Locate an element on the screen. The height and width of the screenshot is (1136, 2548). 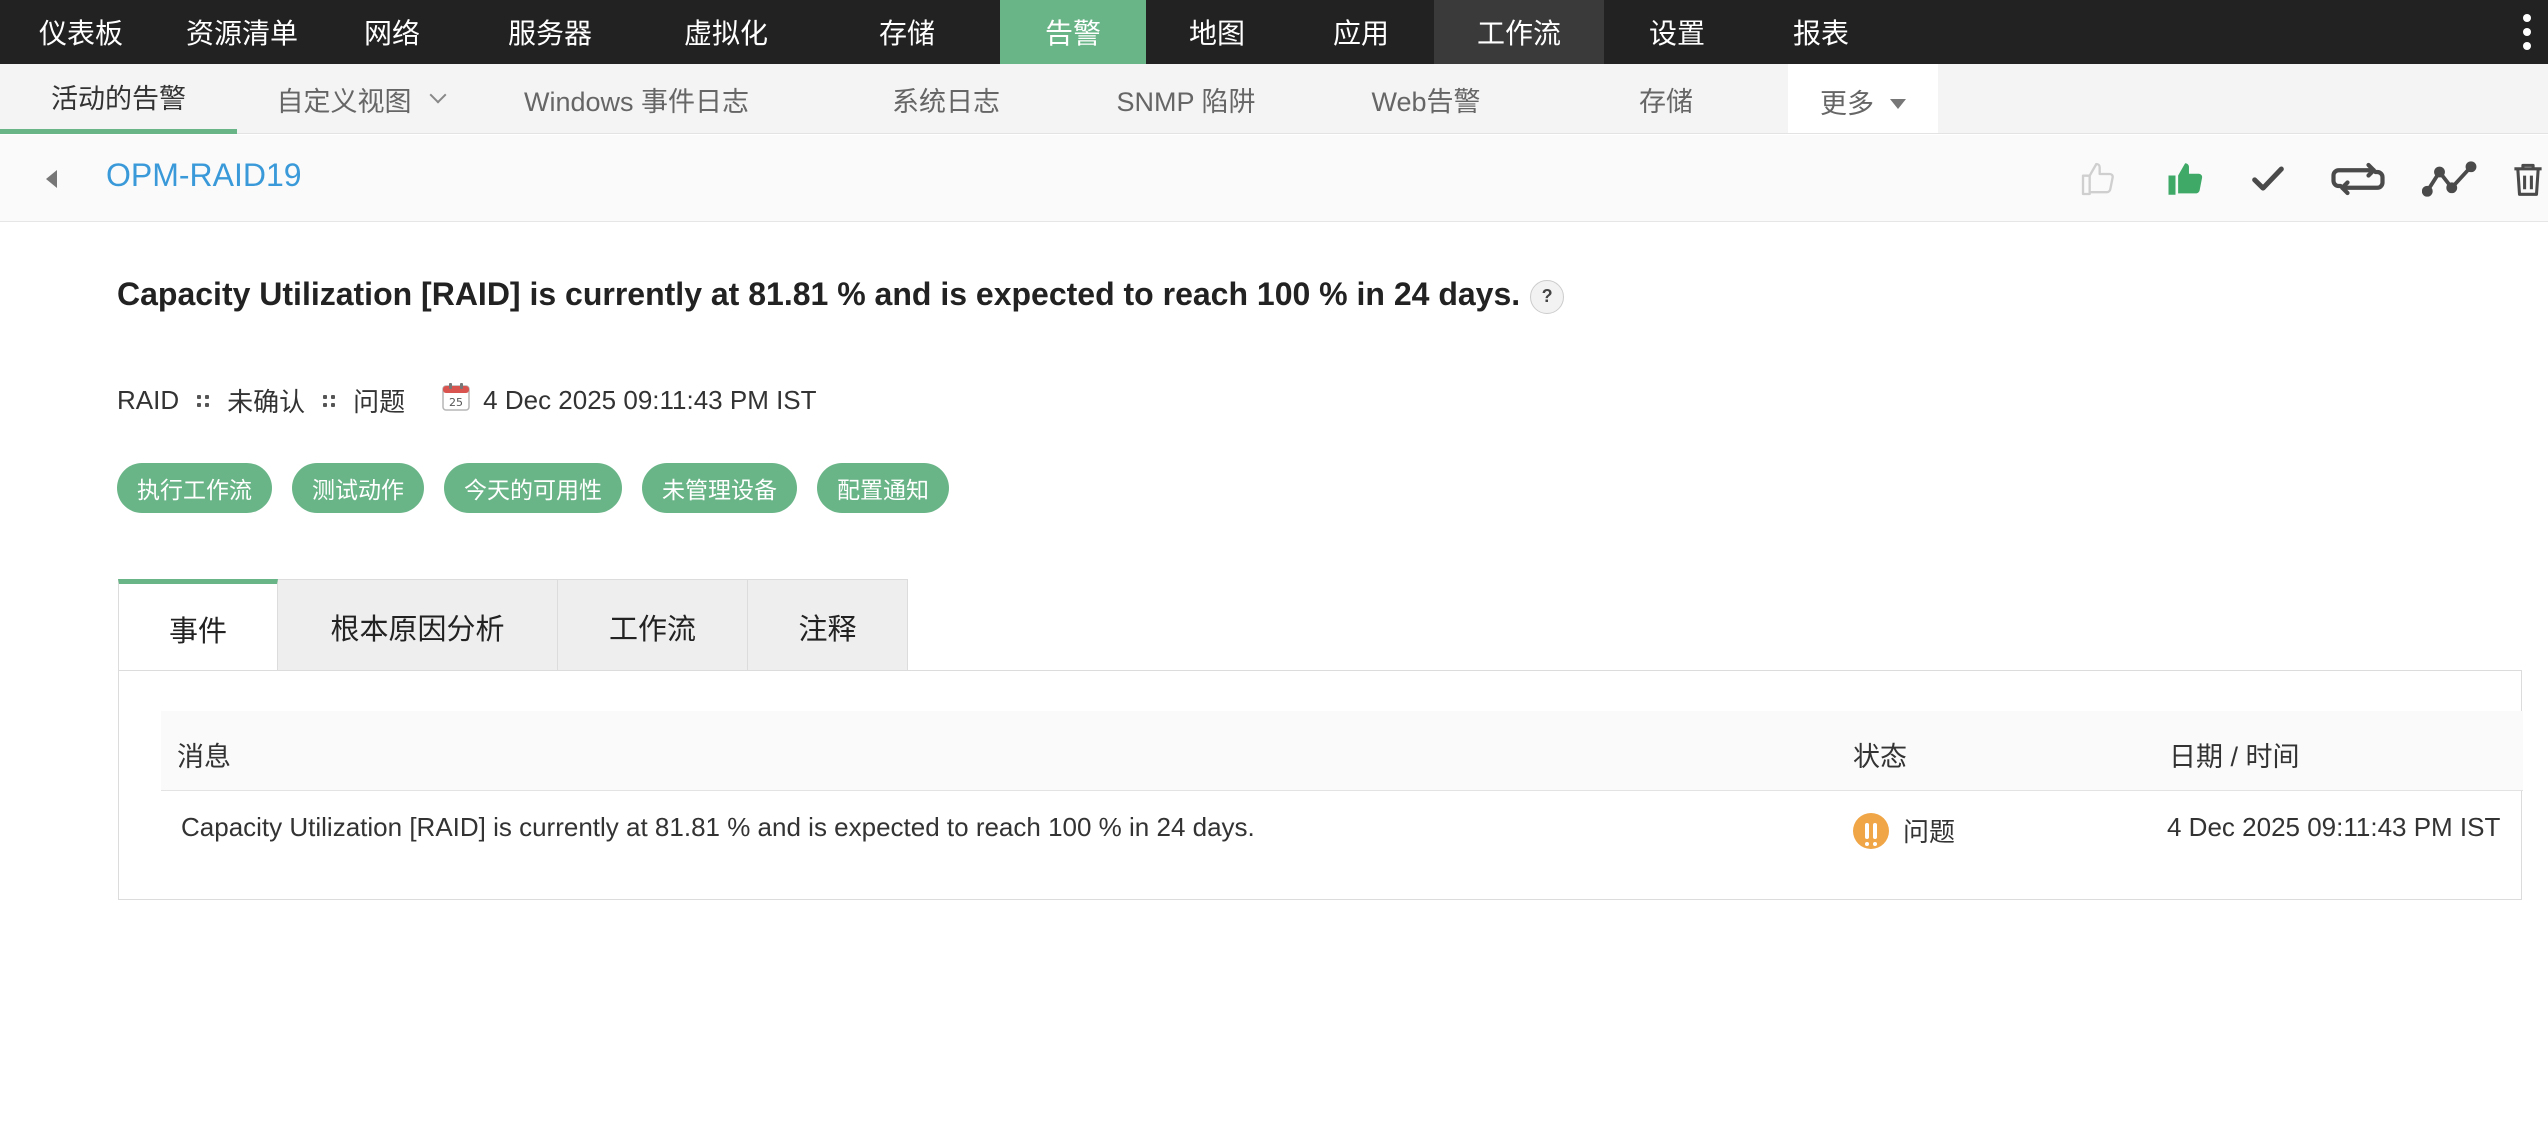
alarm-ack-status: 未确认 is located at coordinates (266, 402).